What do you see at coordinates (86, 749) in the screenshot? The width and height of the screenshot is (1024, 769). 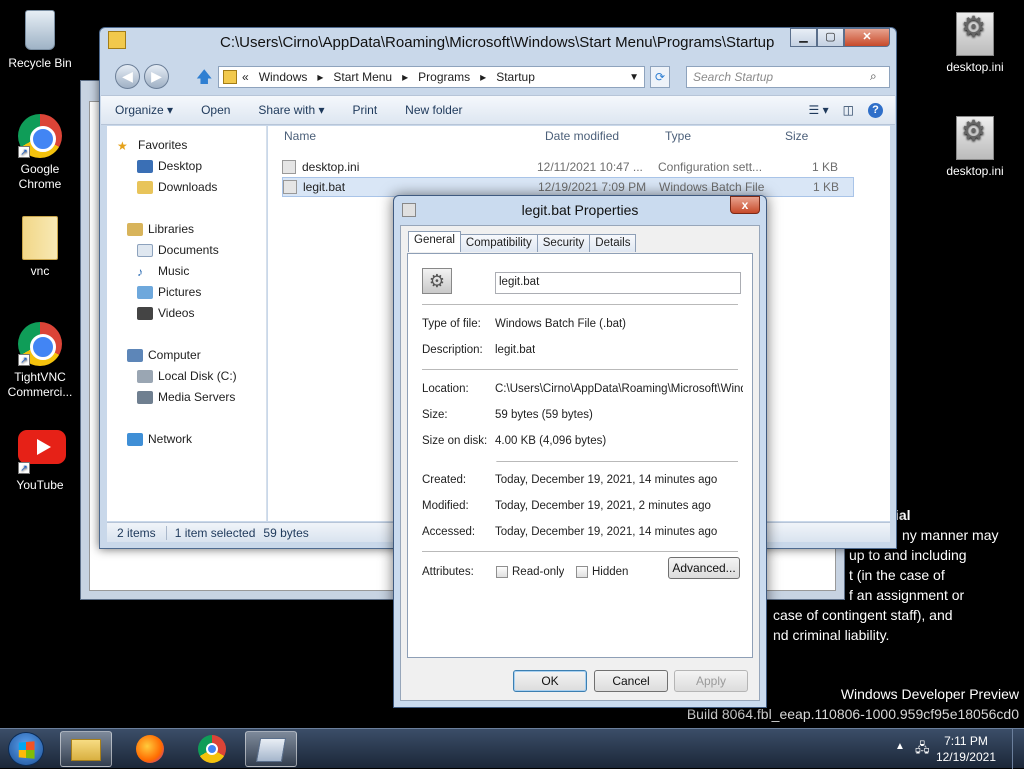 I see `taskbar-explorer` at bounding box center [86, 749].